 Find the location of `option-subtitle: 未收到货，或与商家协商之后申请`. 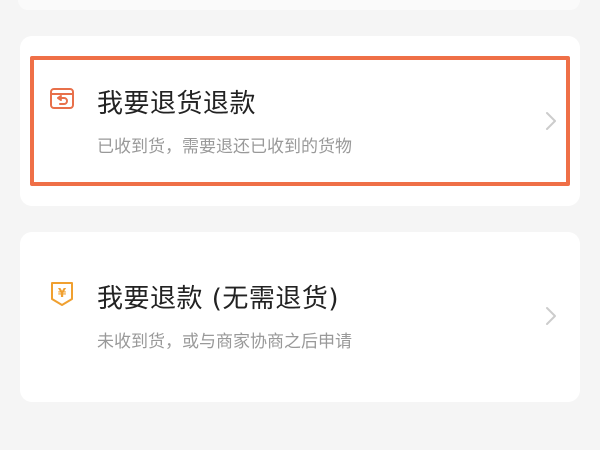

option-subtitle: 未收到货，或与商家协商之后申请 is located at coordinates (224, 342).